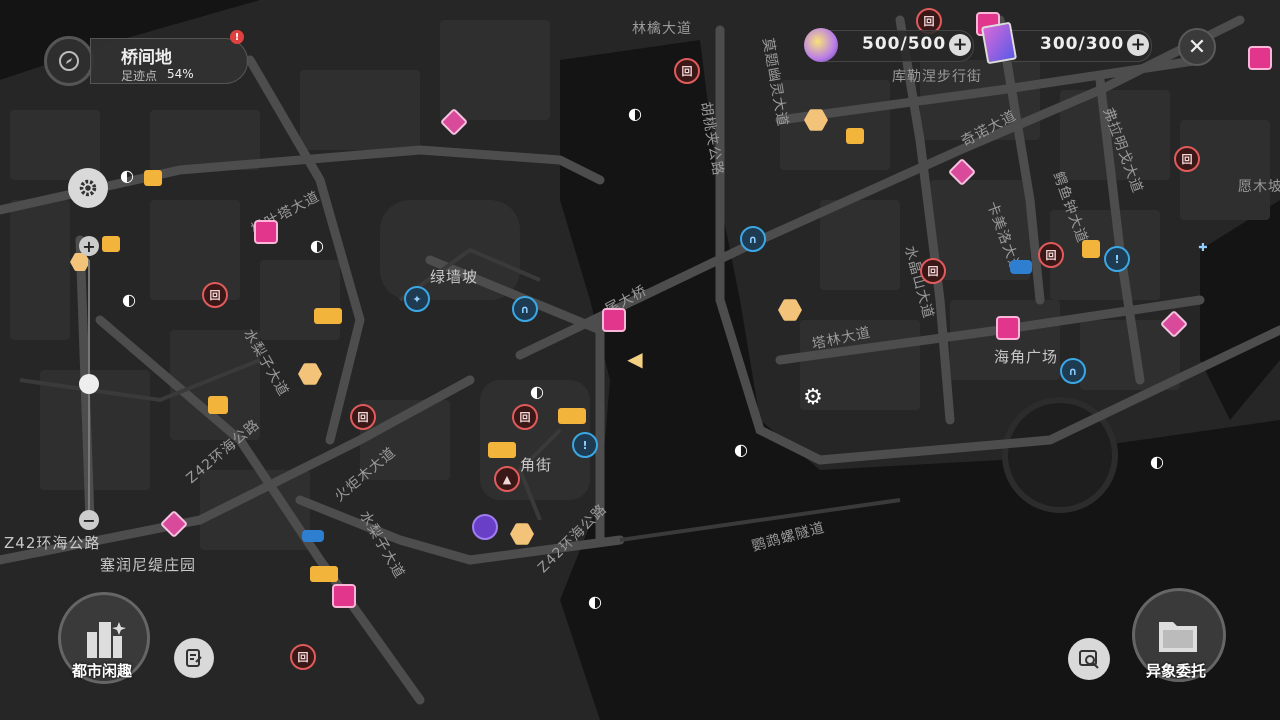 The height and width of the screenshot is (720, 1280). What do you see at coordinates (1176, 671) in the screenshot?
I see `anomaly-commission-label: 异象委托` at bounding box center [1176, 671].